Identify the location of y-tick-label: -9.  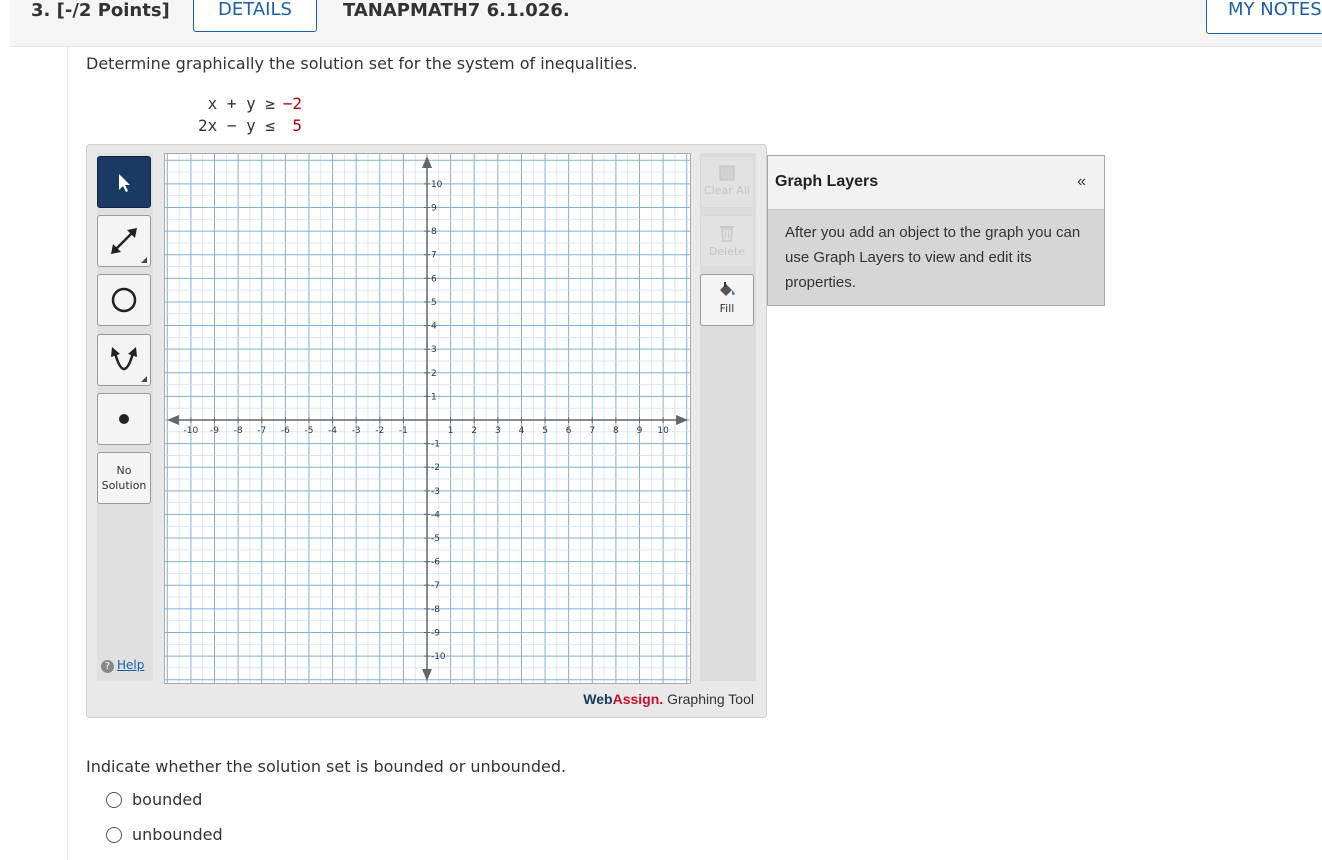
(435, 633).